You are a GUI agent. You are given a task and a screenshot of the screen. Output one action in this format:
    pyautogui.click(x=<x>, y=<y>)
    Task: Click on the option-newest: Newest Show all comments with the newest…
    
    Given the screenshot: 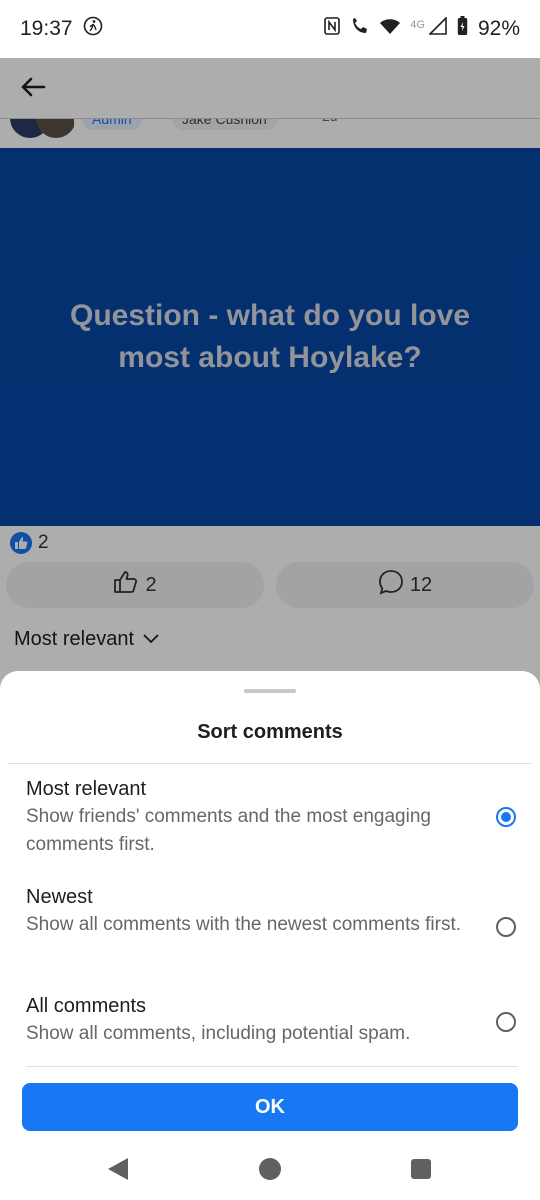 What is the action you would take?
    pyautogui.click(x=271, y=911)
    